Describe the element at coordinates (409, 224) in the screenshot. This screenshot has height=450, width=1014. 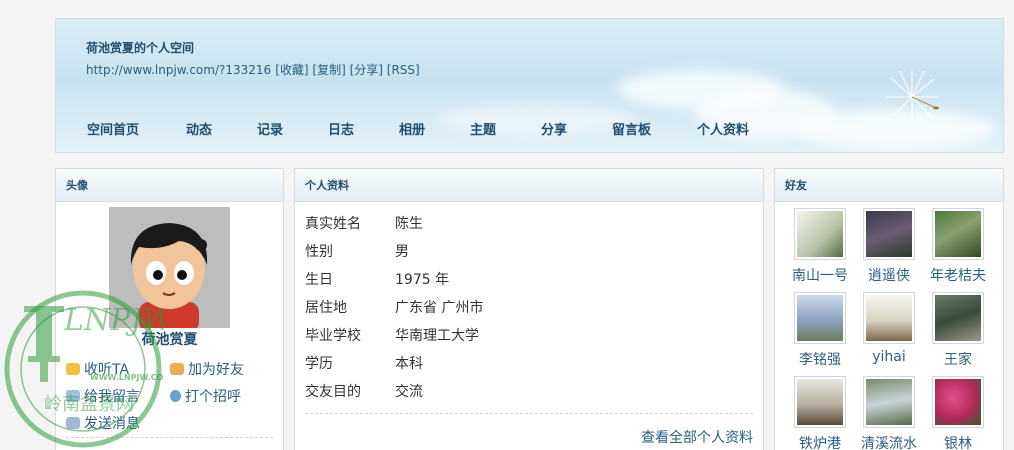
I see `profile-value: 陈生` at that location.